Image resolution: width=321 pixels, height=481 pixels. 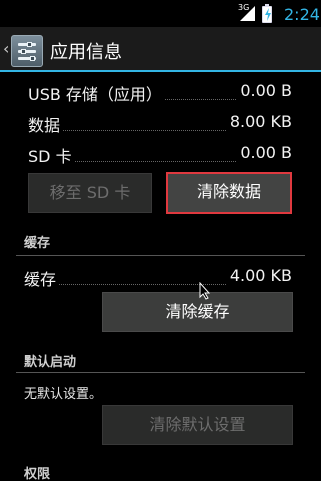 What do you see at coordinates (247, 13) in the screenshot?
I see `signal-icon` at bounding box center [247, 13].